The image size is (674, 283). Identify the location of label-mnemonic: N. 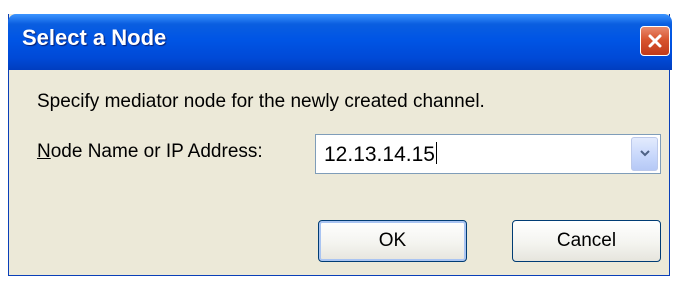
(44, 151).